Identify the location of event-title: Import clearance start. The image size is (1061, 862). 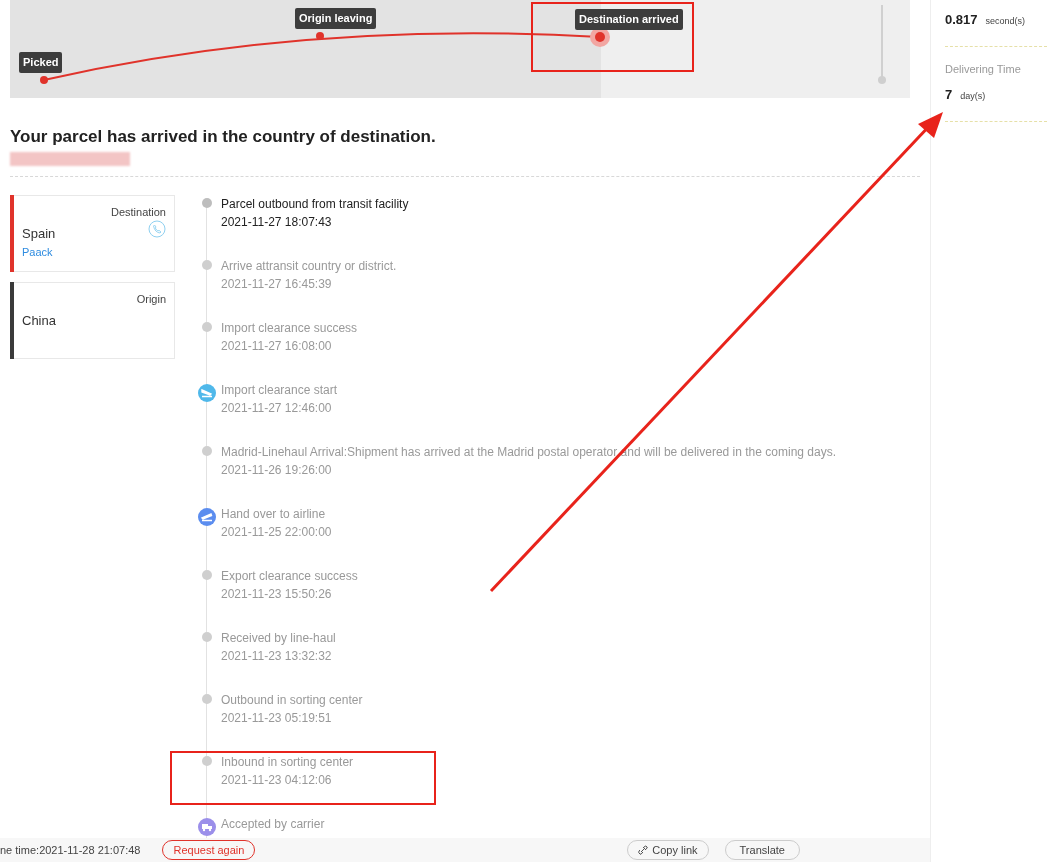
(279, 390).